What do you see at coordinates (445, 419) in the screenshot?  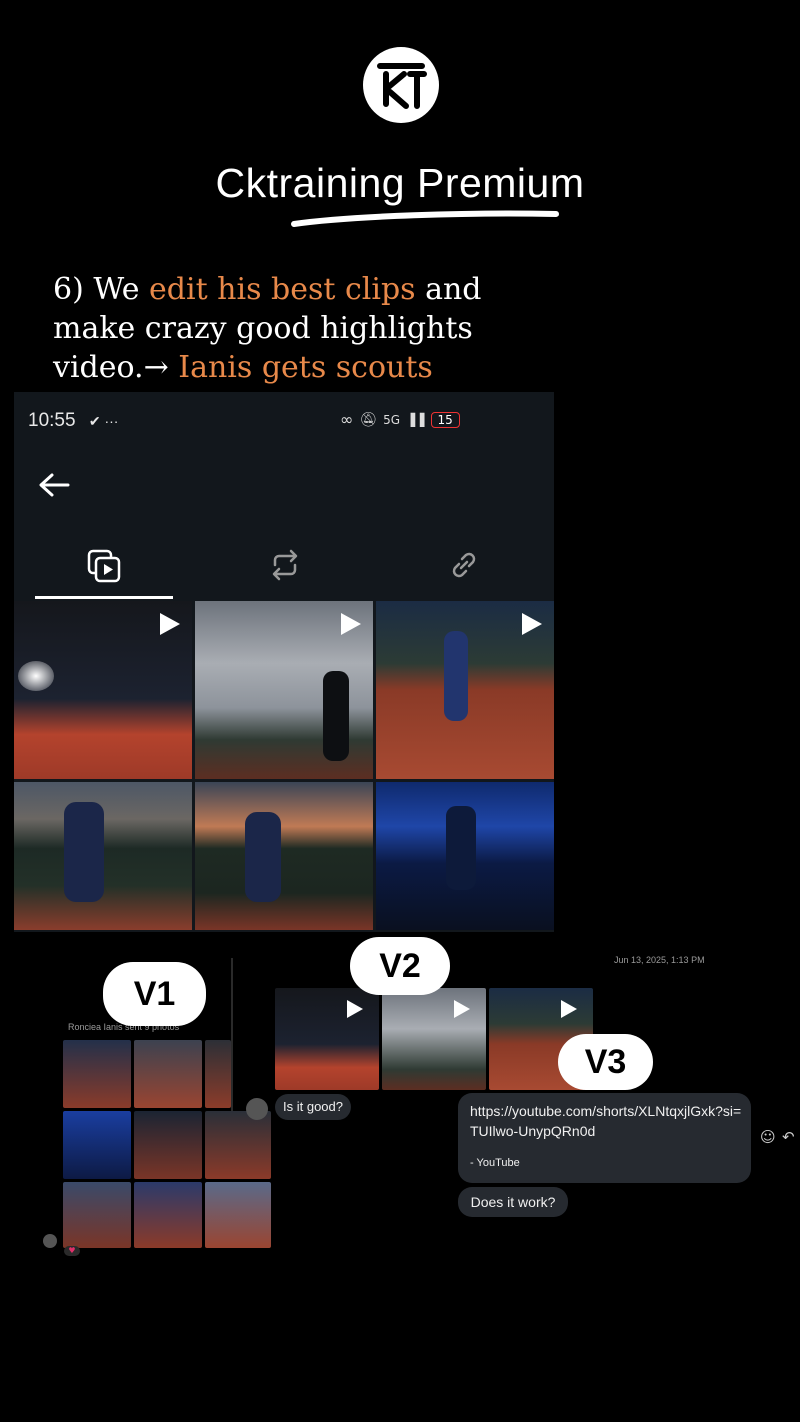 I see `battery-indicator: 15` at bounding box center [445, 419].